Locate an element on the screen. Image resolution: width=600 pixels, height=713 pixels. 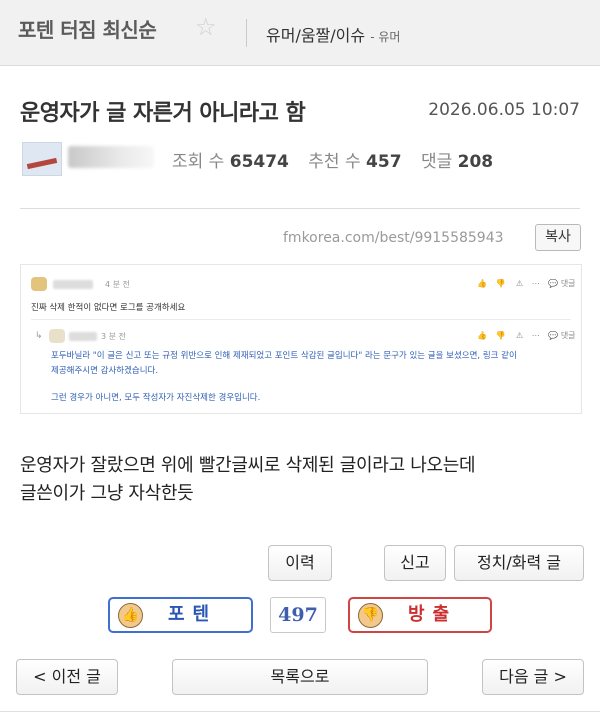
comment-text: 진짜 삭제 한적이 없다면 로그를 공개하세요 is located at coordinates (108, 308).